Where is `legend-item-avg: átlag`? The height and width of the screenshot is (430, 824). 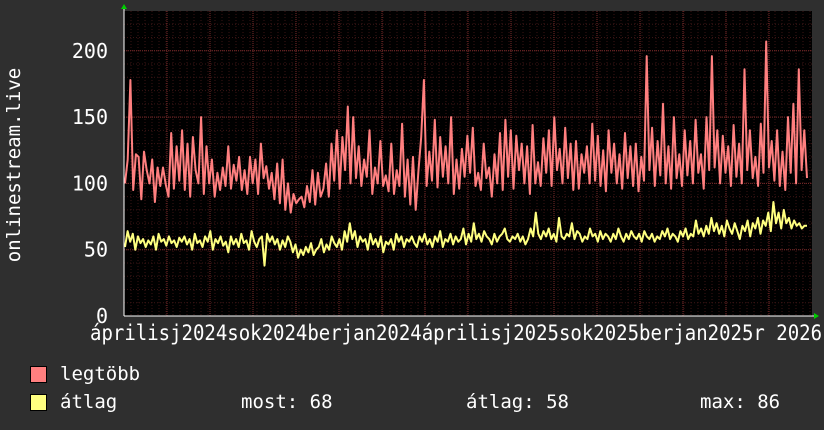
legend-item-avg: átlag is located at coordinates (73, 402).